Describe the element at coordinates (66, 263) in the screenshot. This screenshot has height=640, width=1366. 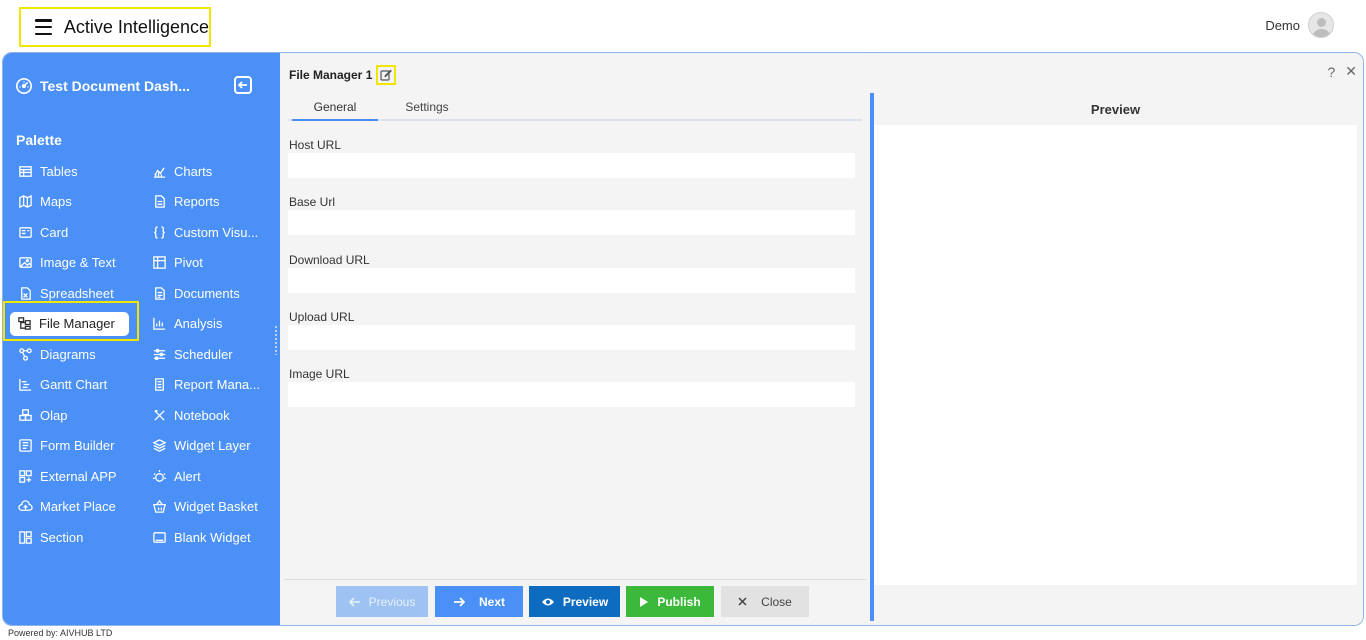
I see `palette-item-image-and-text: Image & Text` at that location.